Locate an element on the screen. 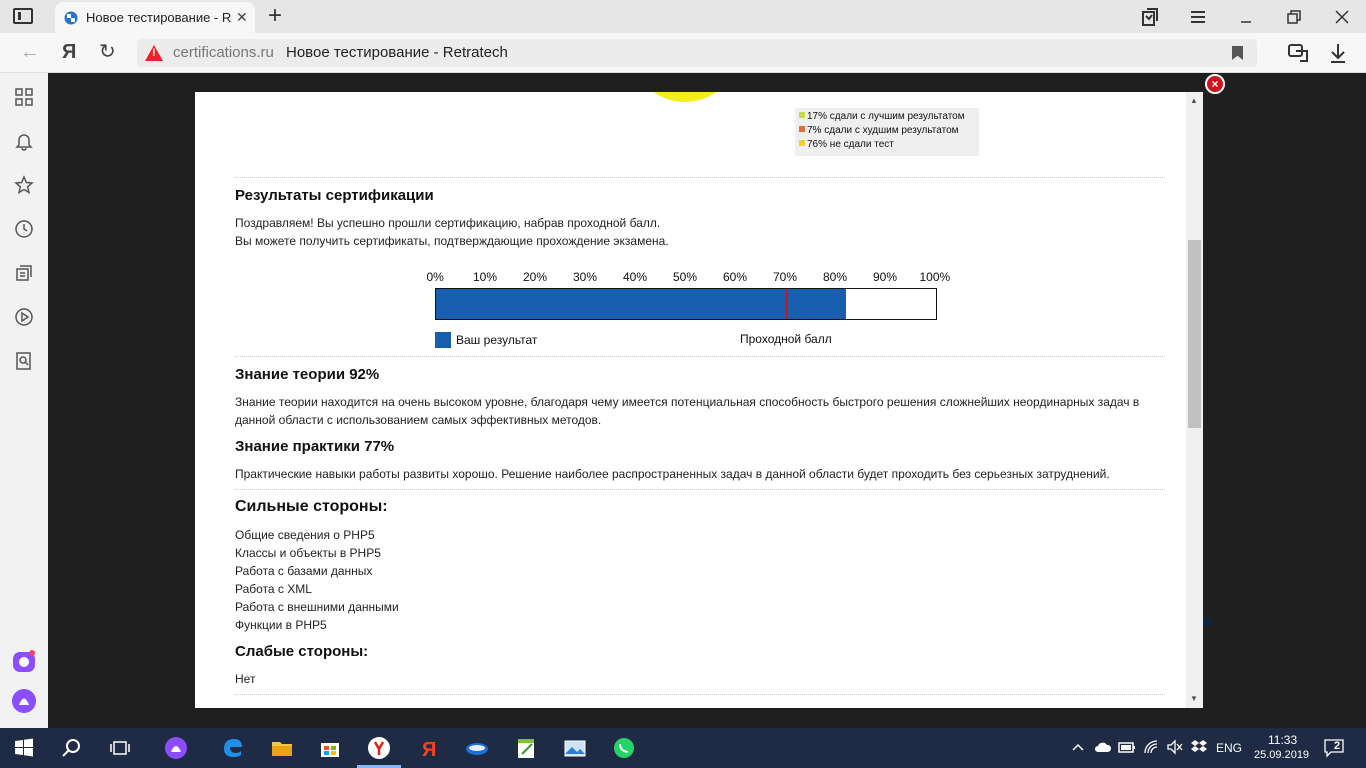  practice-heading: Знание практики 77% is located at coordinates (315, 446).